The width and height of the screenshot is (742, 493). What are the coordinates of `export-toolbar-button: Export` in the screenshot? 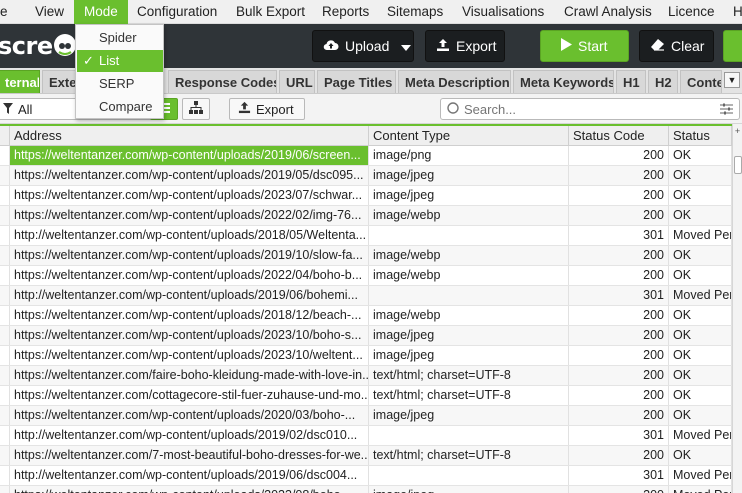 It's located at (465, 46).